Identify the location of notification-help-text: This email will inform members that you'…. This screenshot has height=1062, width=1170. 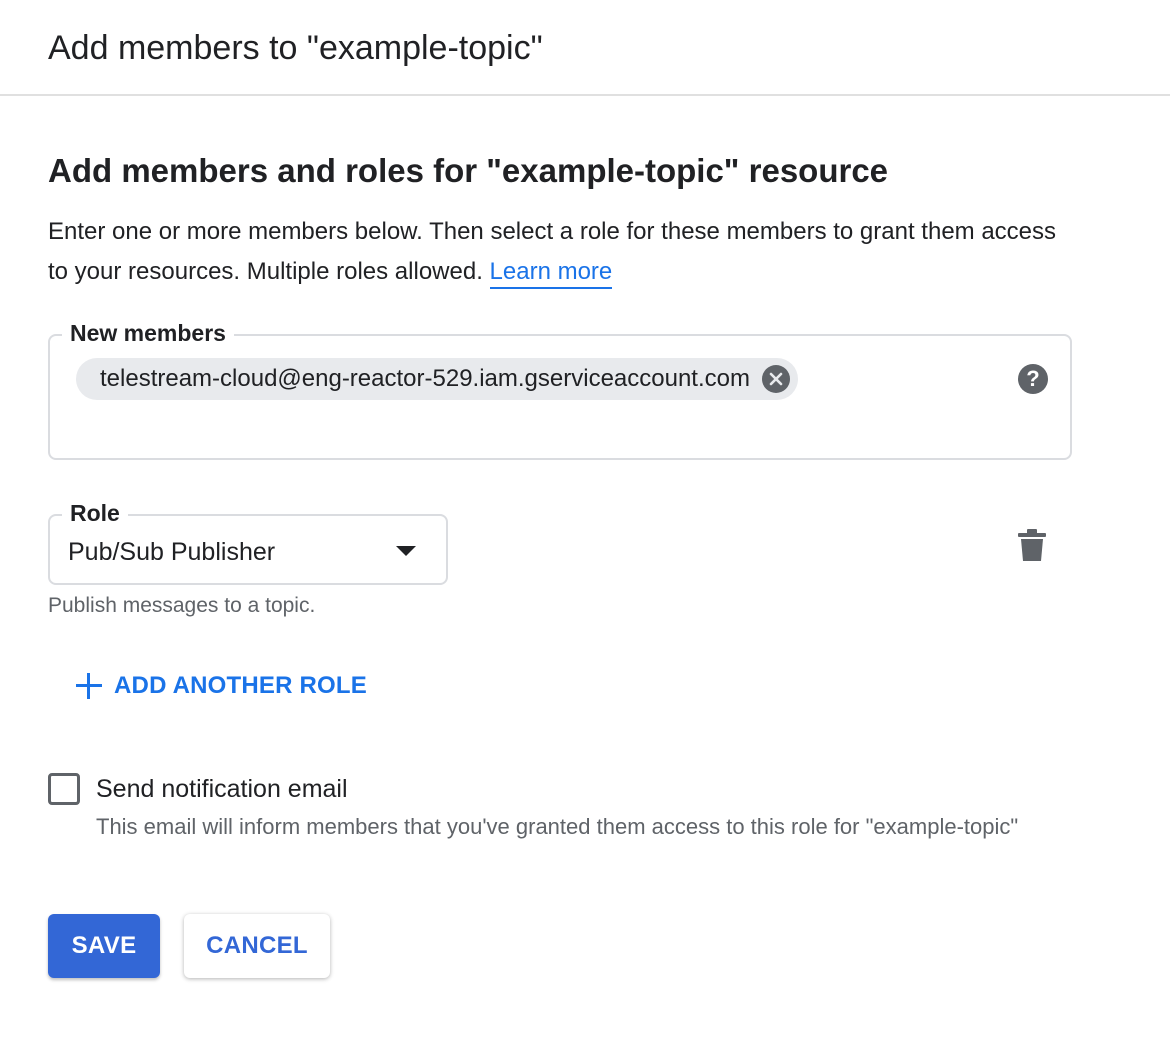
(557, 826).